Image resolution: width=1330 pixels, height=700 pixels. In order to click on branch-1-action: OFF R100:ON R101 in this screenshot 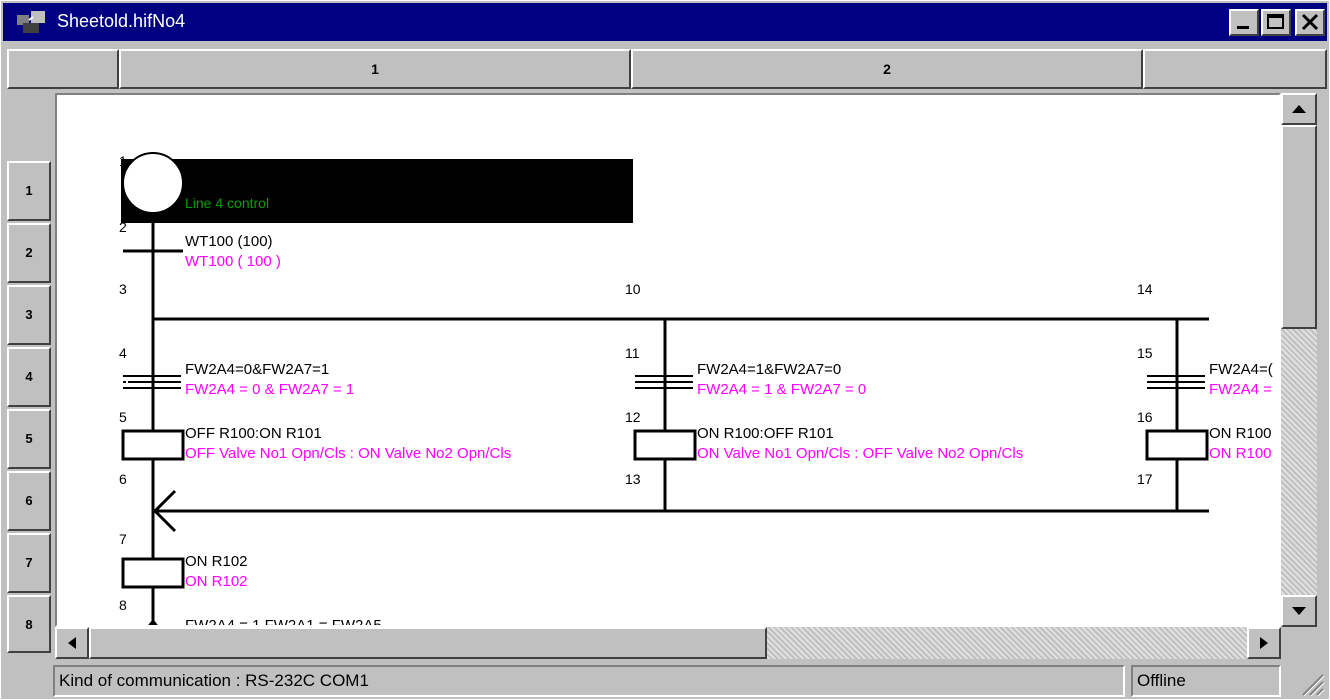, I will do `click(253, 433)`.